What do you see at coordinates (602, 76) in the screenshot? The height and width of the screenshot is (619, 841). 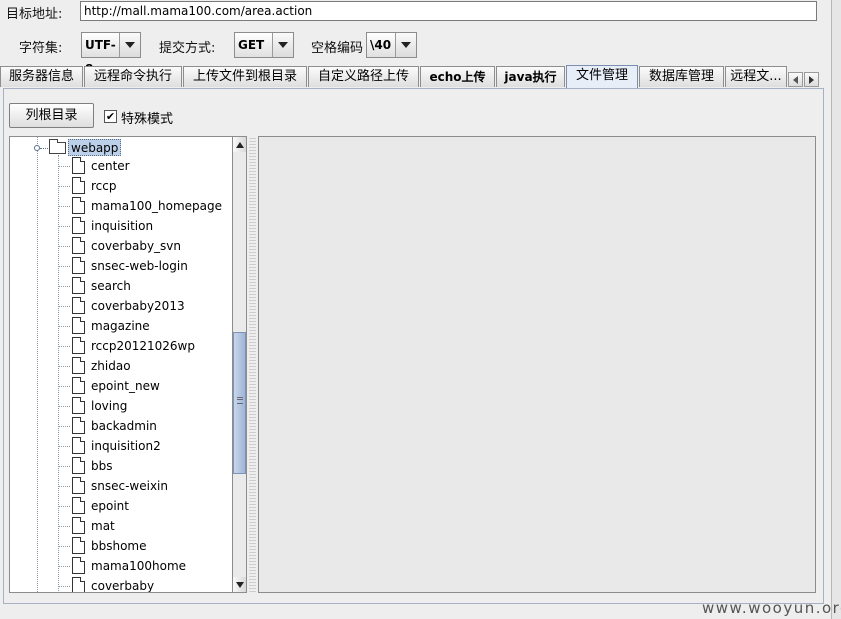 I see `tab-file-manager: 文件管理` at bounding box center [602, 76].